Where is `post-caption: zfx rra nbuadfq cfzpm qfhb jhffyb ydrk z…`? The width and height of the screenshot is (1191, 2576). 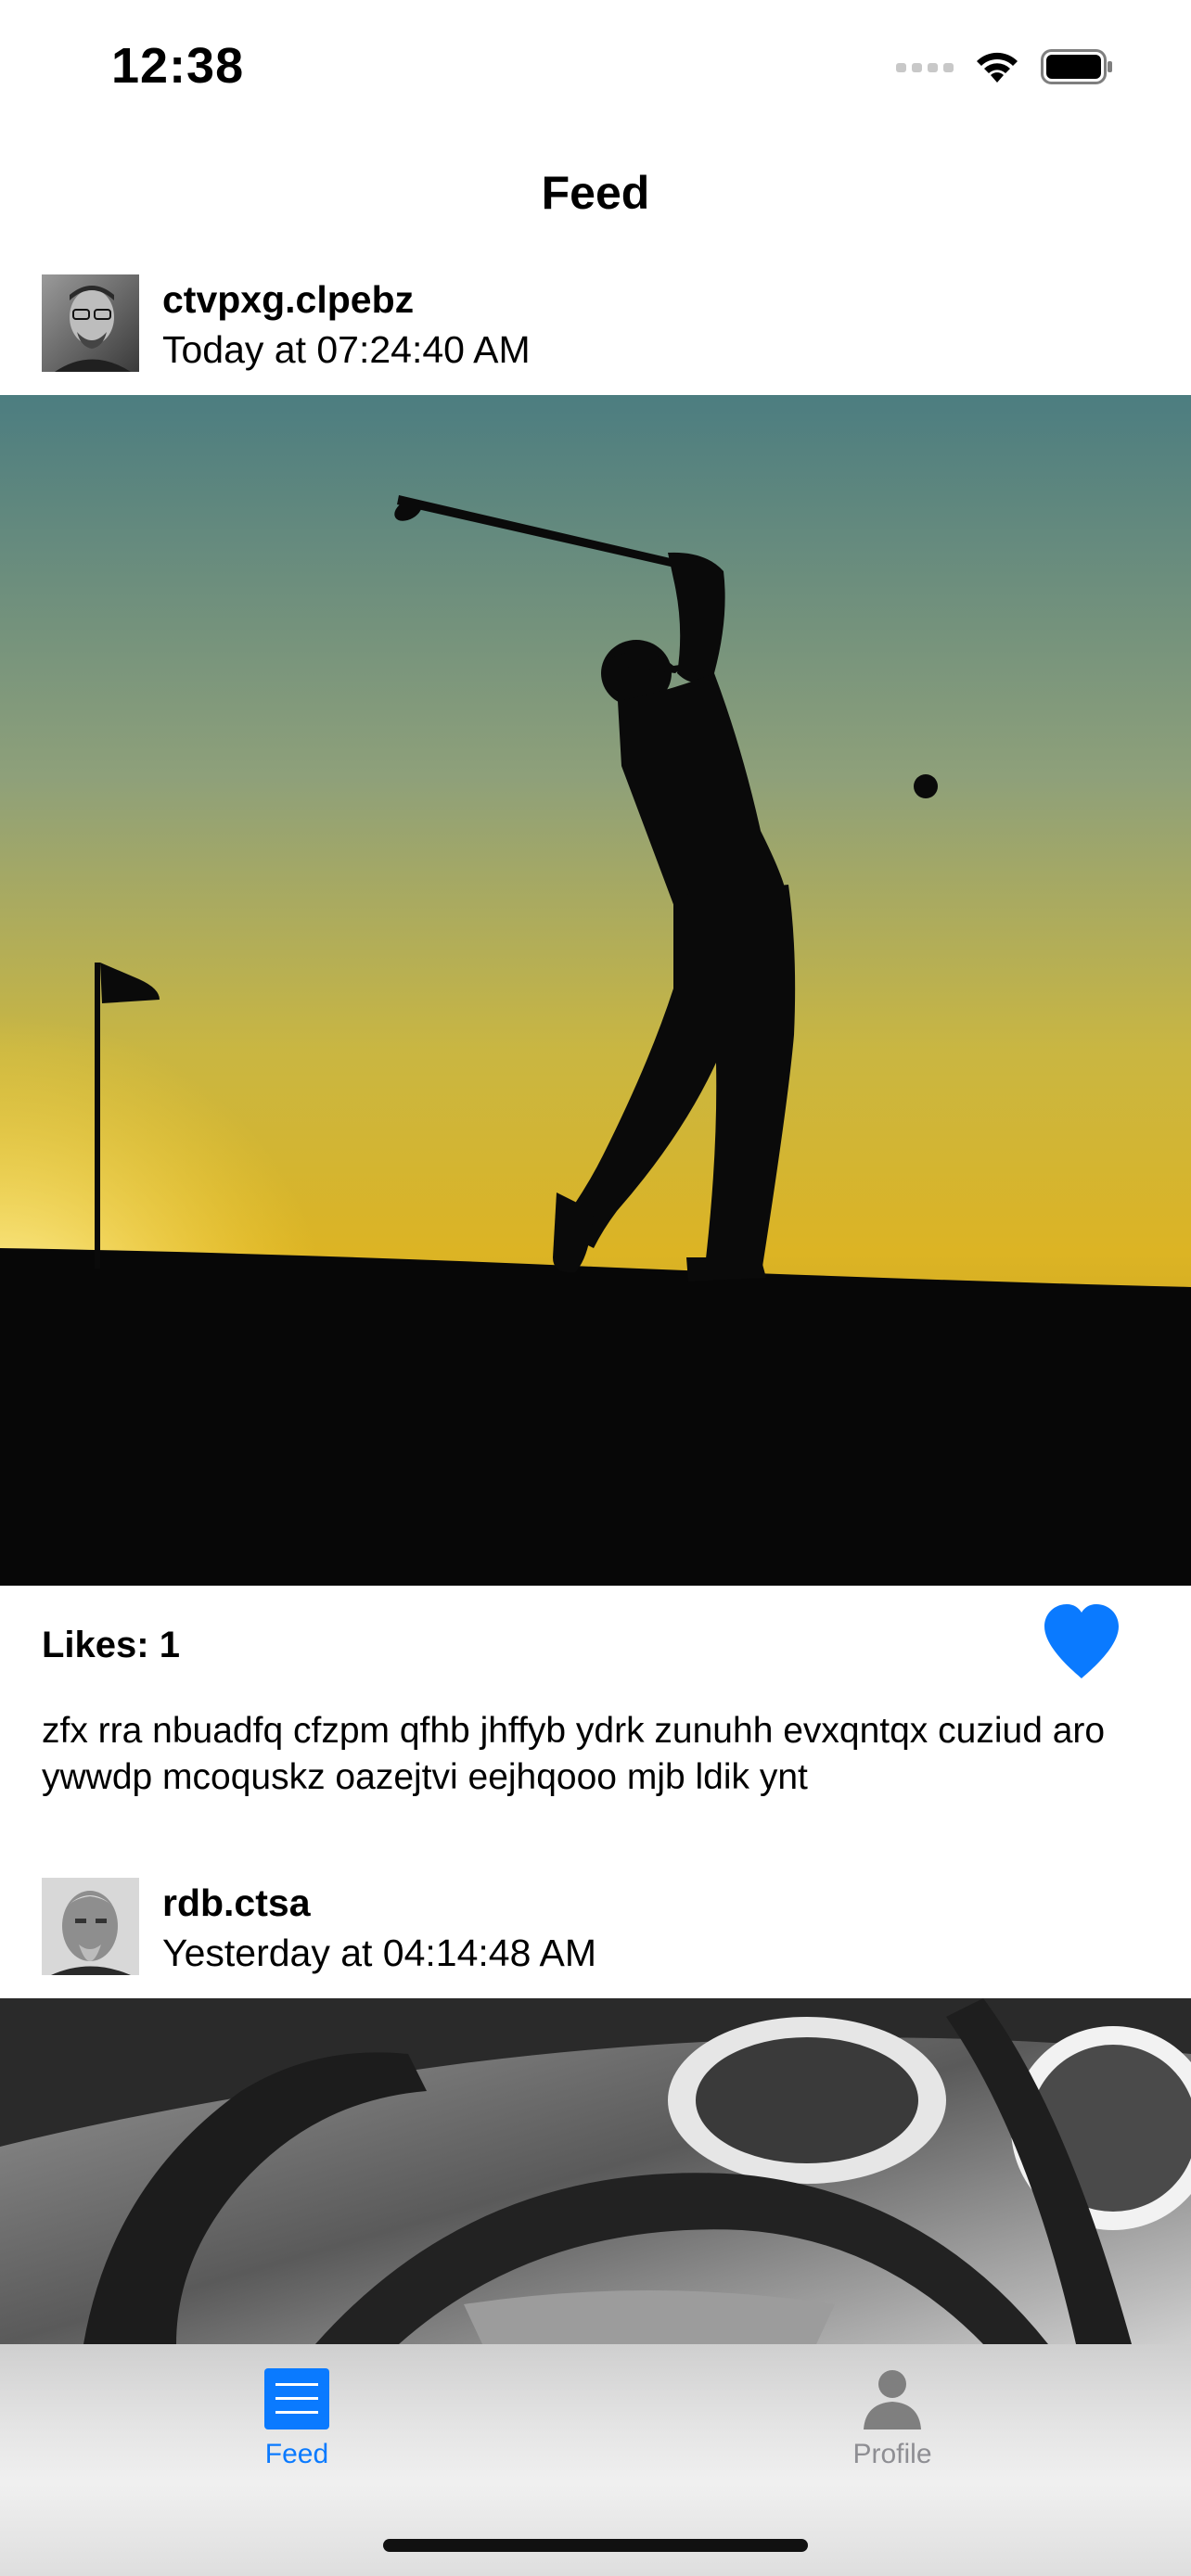
post-caption: zfx rra nbuadfq cfzpm qfhb jhffyb ydrk z… is located at coordinates (574, 1754).